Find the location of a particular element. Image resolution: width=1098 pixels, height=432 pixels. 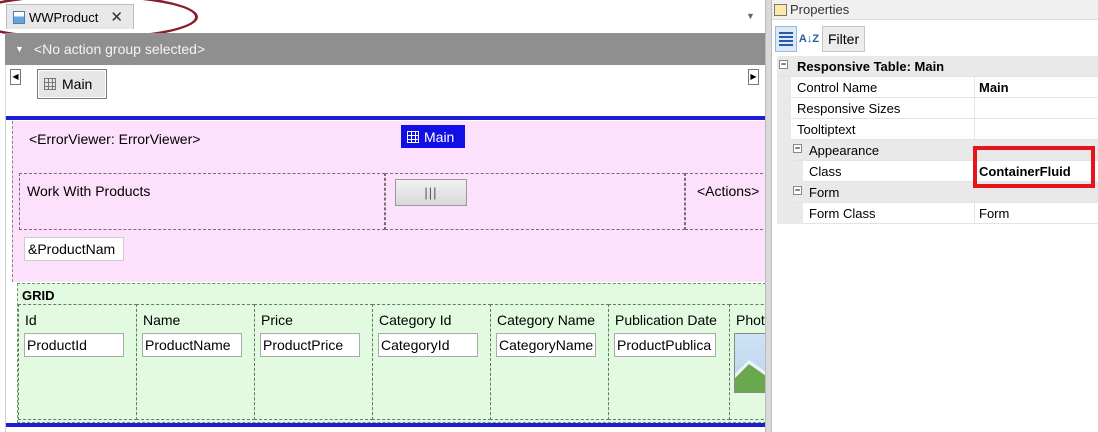

grid-column-header: Publication Date is located at coordinates (666, 320).